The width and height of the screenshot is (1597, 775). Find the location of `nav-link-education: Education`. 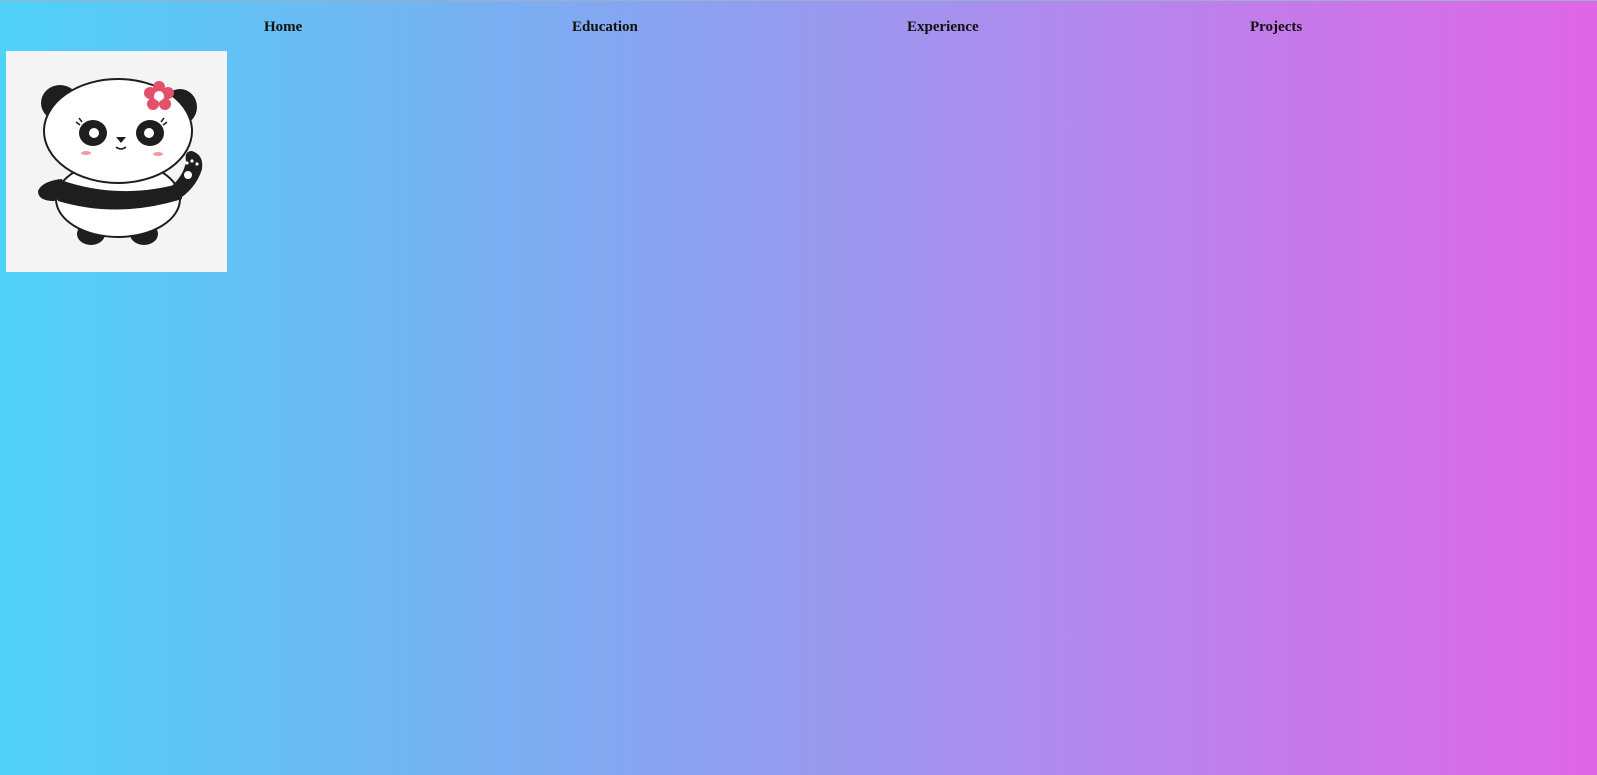

nav-link-education: Education is located at coordinates (605, 27).